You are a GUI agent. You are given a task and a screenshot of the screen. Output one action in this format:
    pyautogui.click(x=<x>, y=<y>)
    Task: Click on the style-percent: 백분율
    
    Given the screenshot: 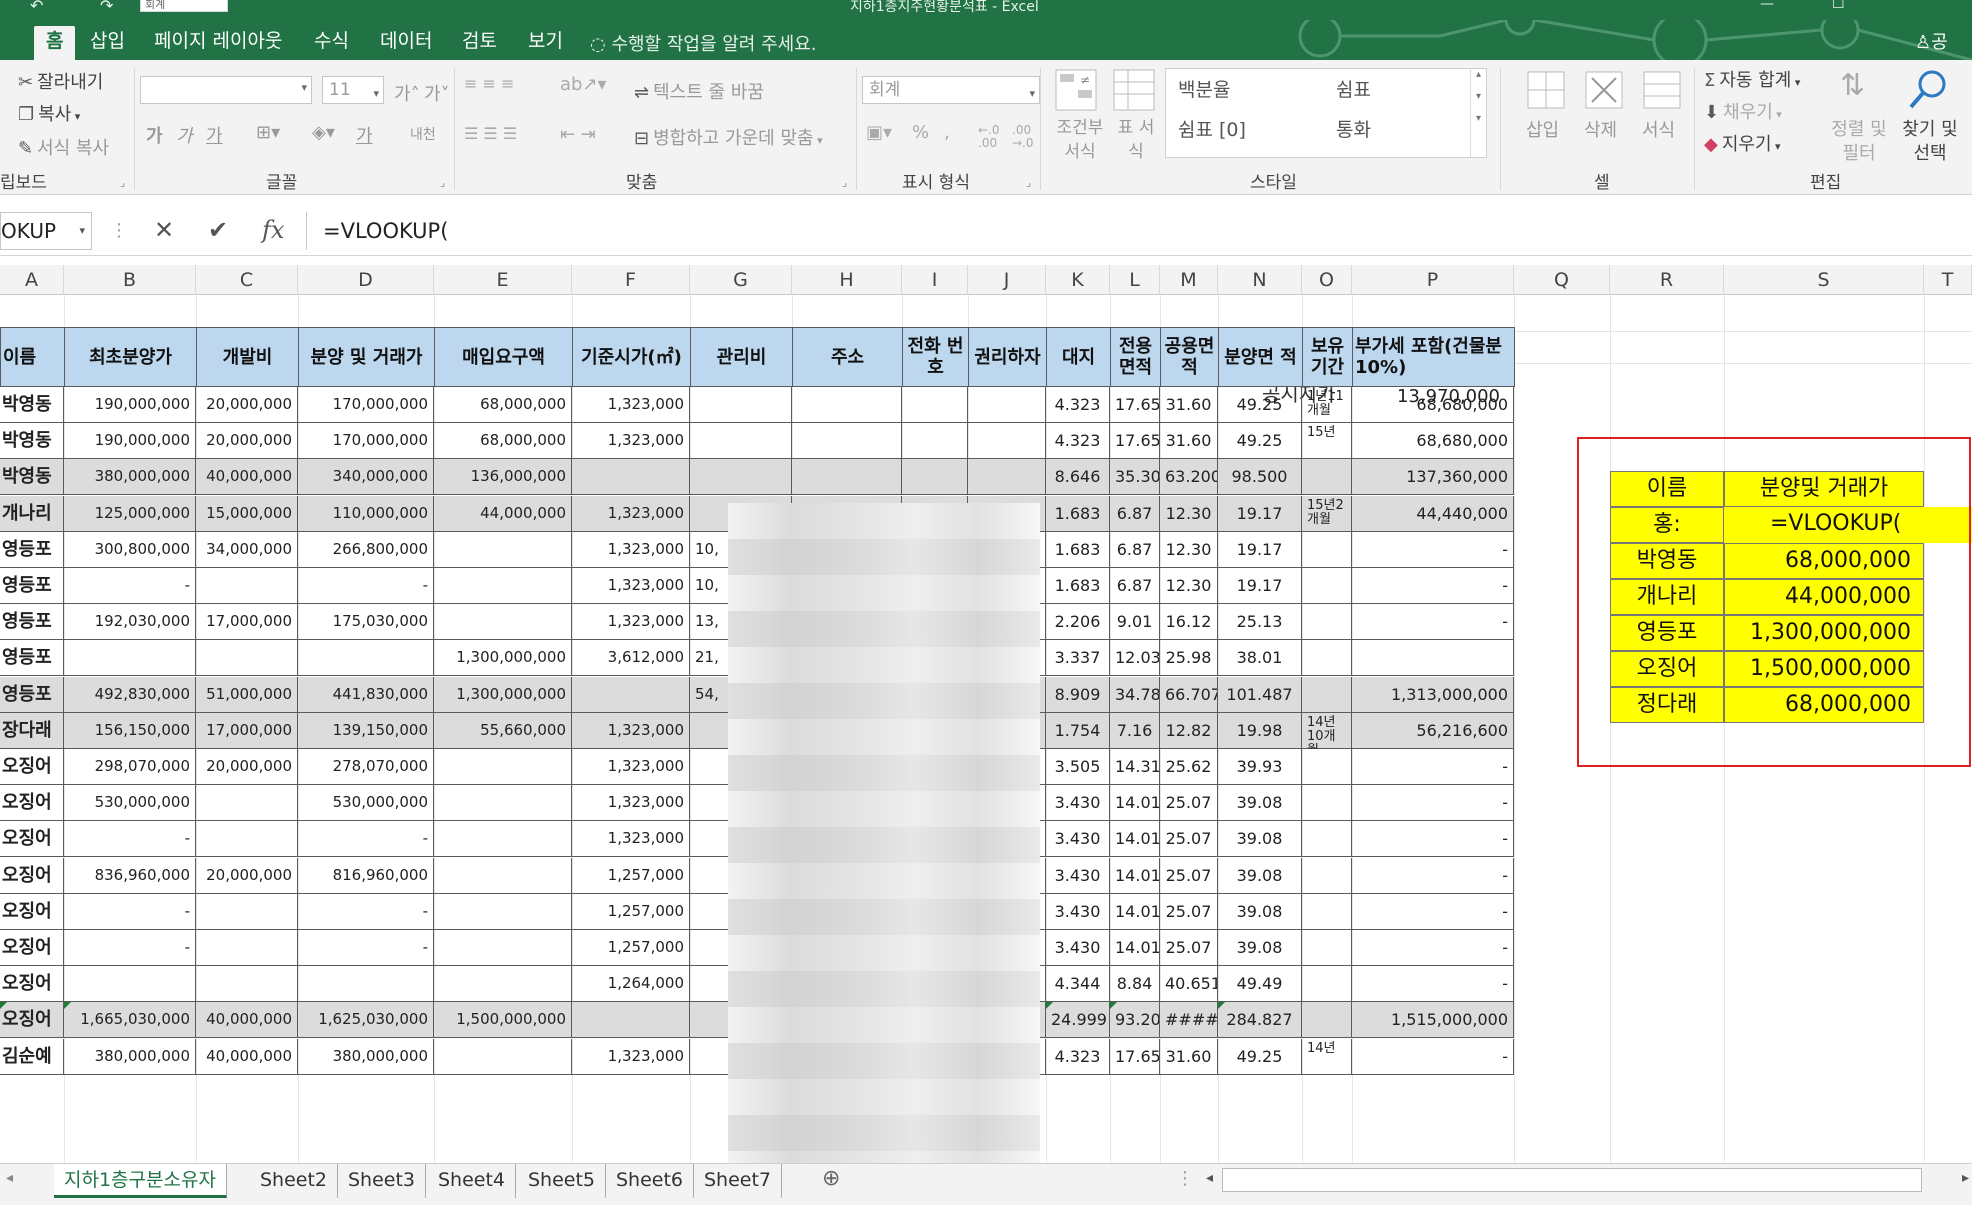 What is the action you would take?
    pyautogui.click(x=1204, y=88)
    